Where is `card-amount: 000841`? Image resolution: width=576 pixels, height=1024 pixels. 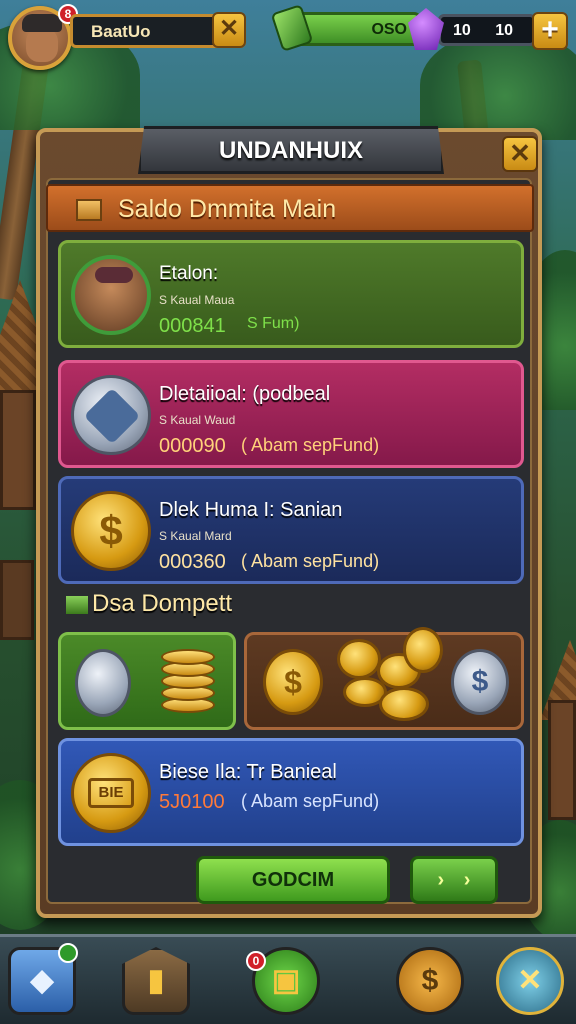 card-amount: 000841 is located at coordinates (192, 326).